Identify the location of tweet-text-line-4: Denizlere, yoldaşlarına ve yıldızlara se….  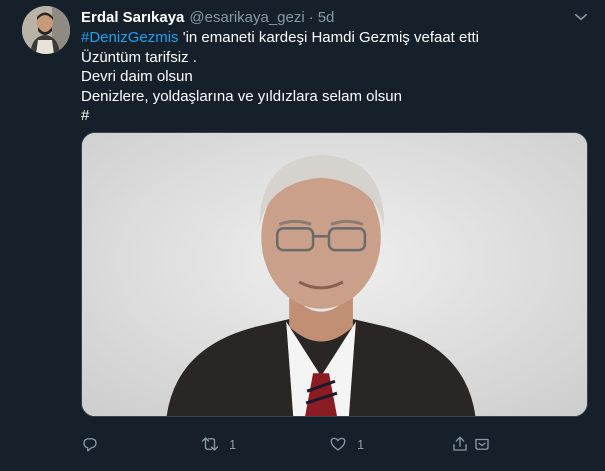
(241, 96).